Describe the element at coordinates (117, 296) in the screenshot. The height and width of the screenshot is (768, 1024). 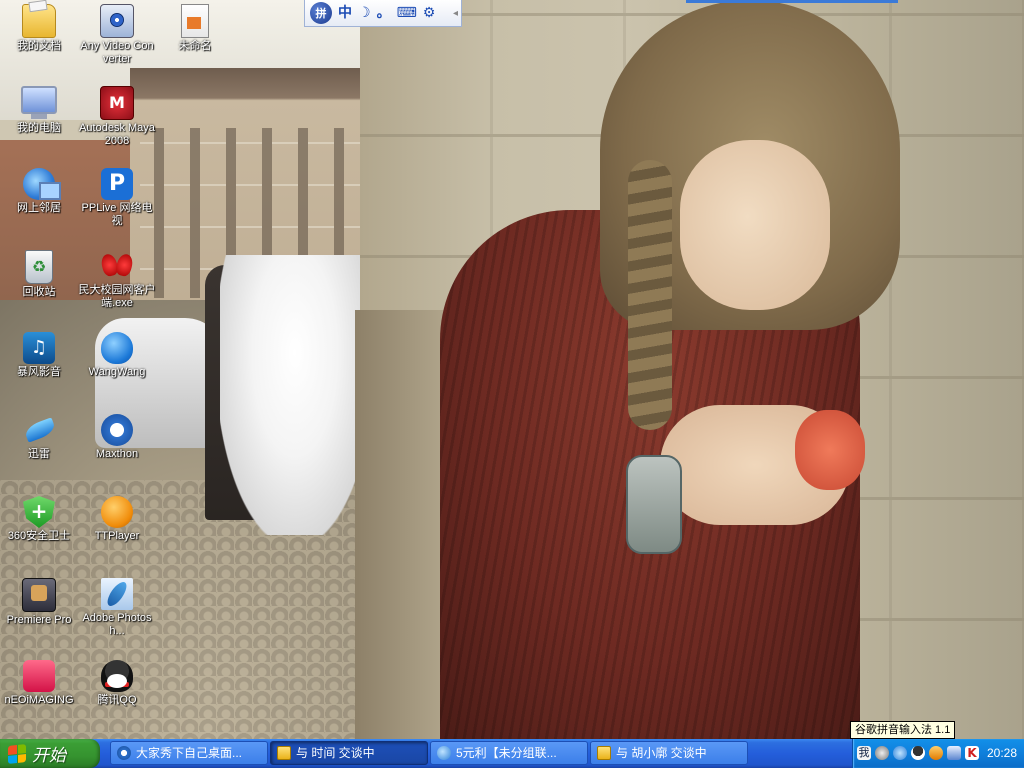
I see `desktop-icon-label: 民大校园网客户端.exe` at that location.